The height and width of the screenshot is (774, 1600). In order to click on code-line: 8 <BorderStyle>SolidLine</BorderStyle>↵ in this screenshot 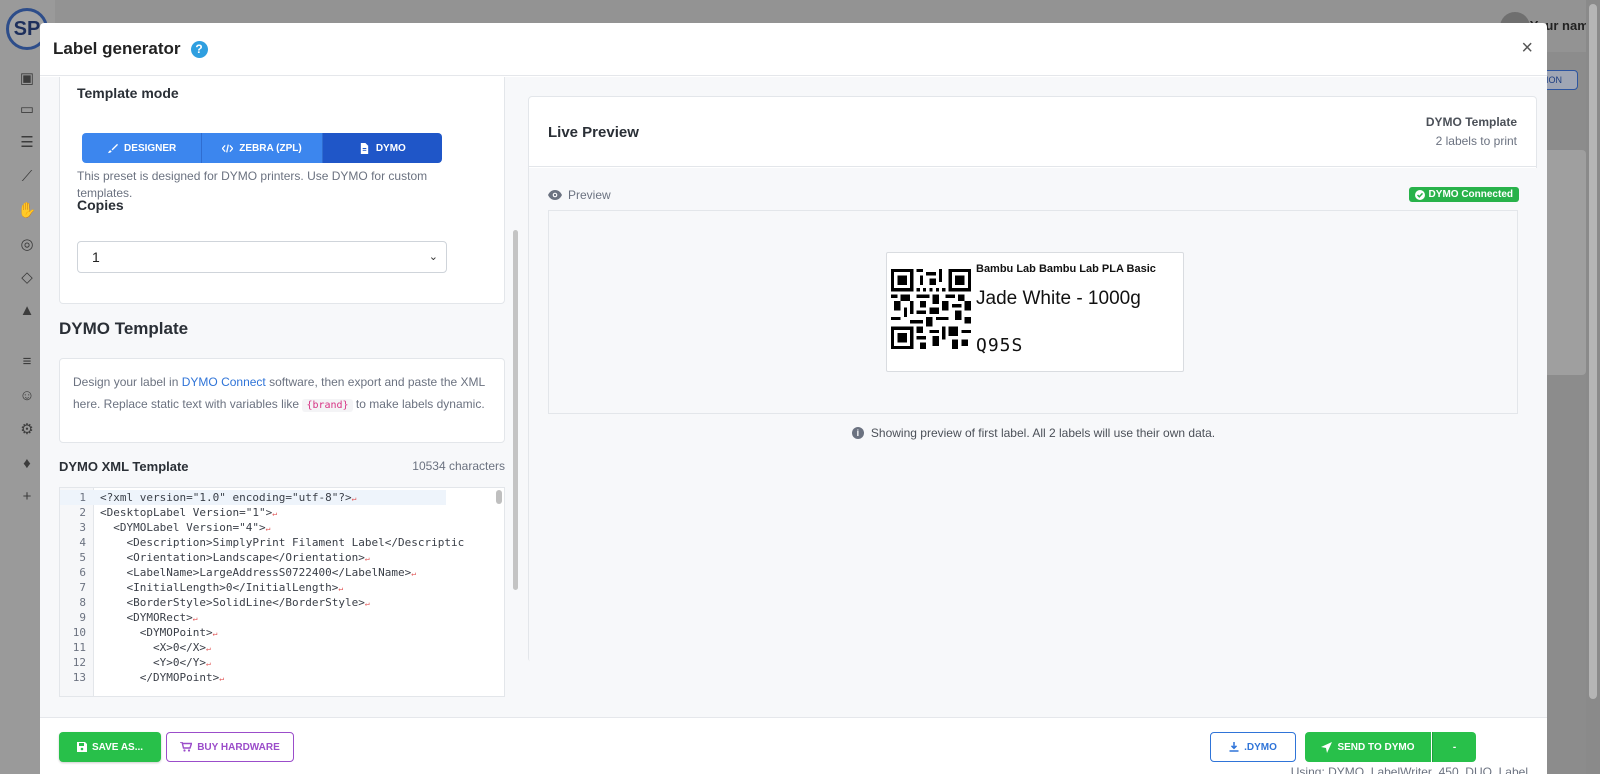, I will do `click(253, 602)`.